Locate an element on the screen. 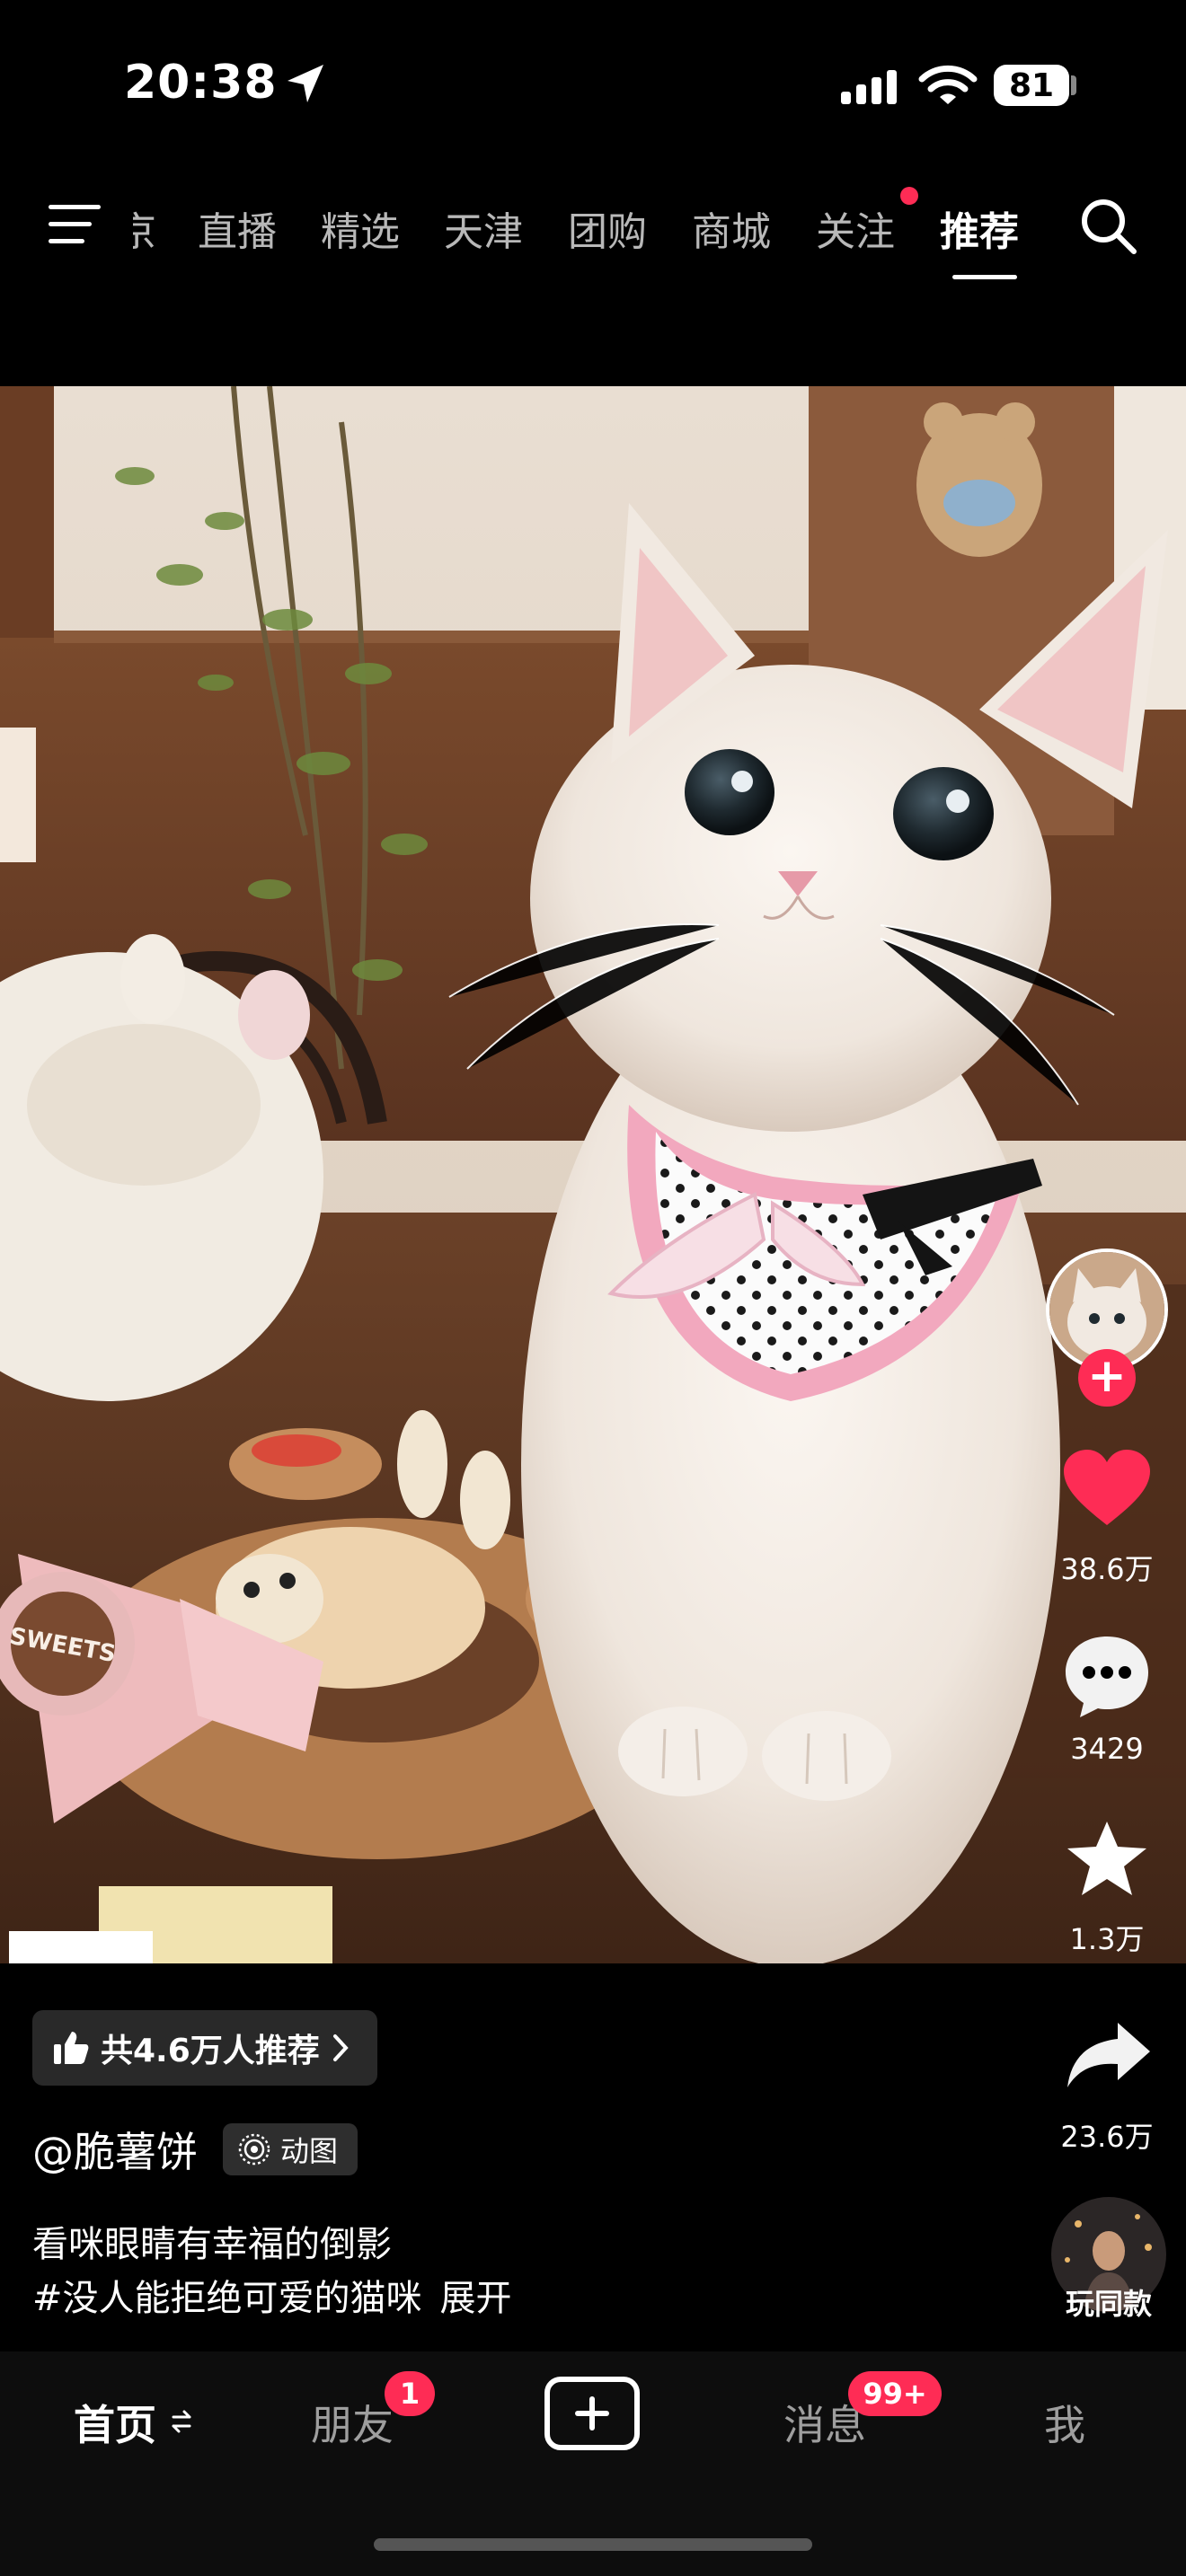 Image resolution: width=1186 pixels, height=2576 pixels. live-photo-icon is located at coordinates (254, 2149).